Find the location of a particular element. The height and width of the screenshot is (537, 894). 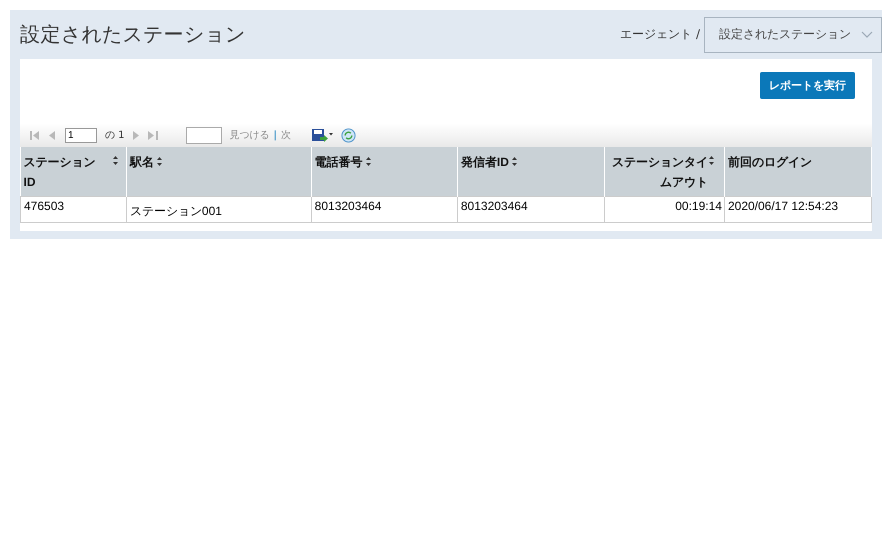

page-title: 設定されたステーション is located at coordinates (133, 34).